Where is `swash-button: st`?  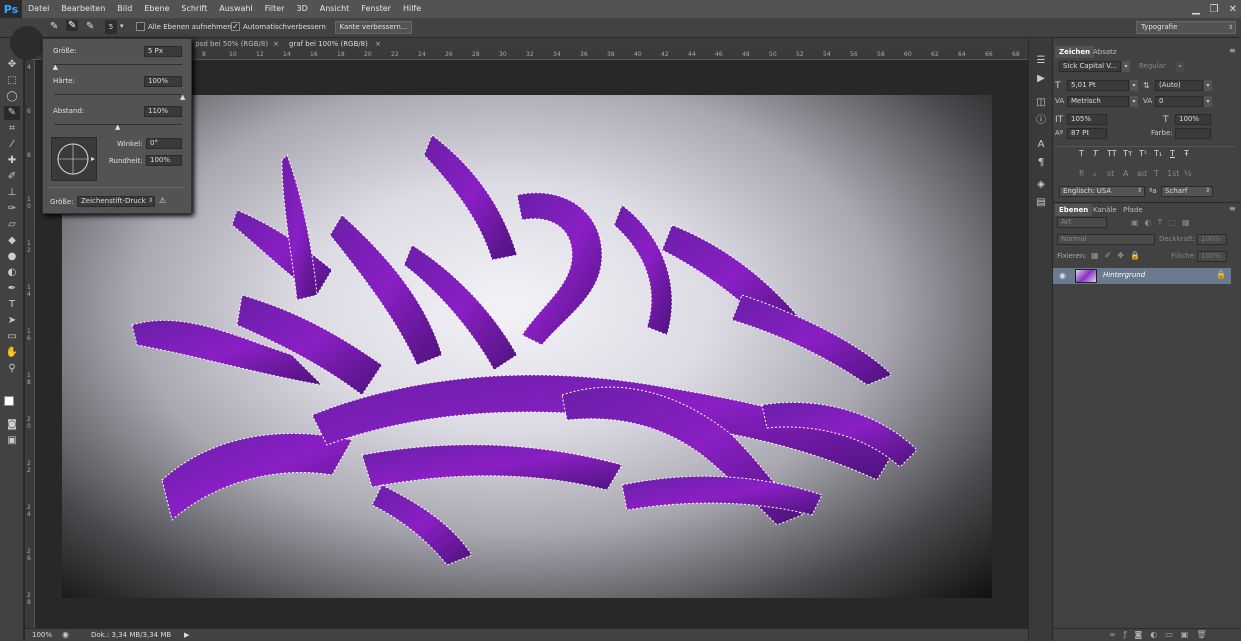 swash-button: st is located at coordinates (1110, 173).